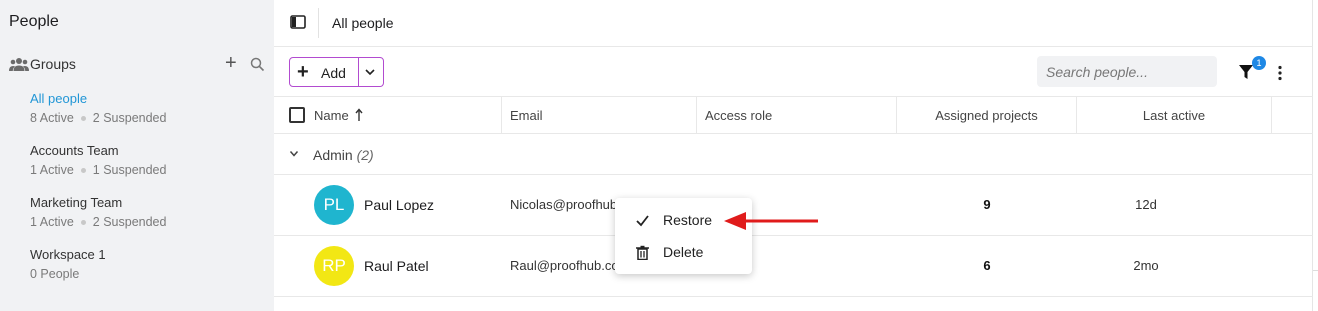 This screenshot has height=311, width=1318. I want to click on search-input, so click(1127, 71).